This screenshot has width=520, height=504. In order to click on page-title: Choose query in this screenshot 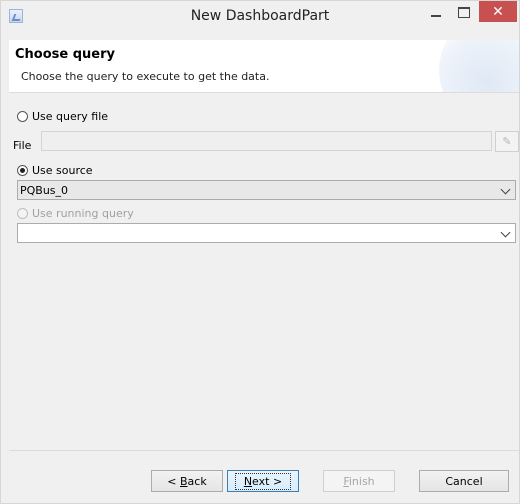, I will do `click(65, 54)`.